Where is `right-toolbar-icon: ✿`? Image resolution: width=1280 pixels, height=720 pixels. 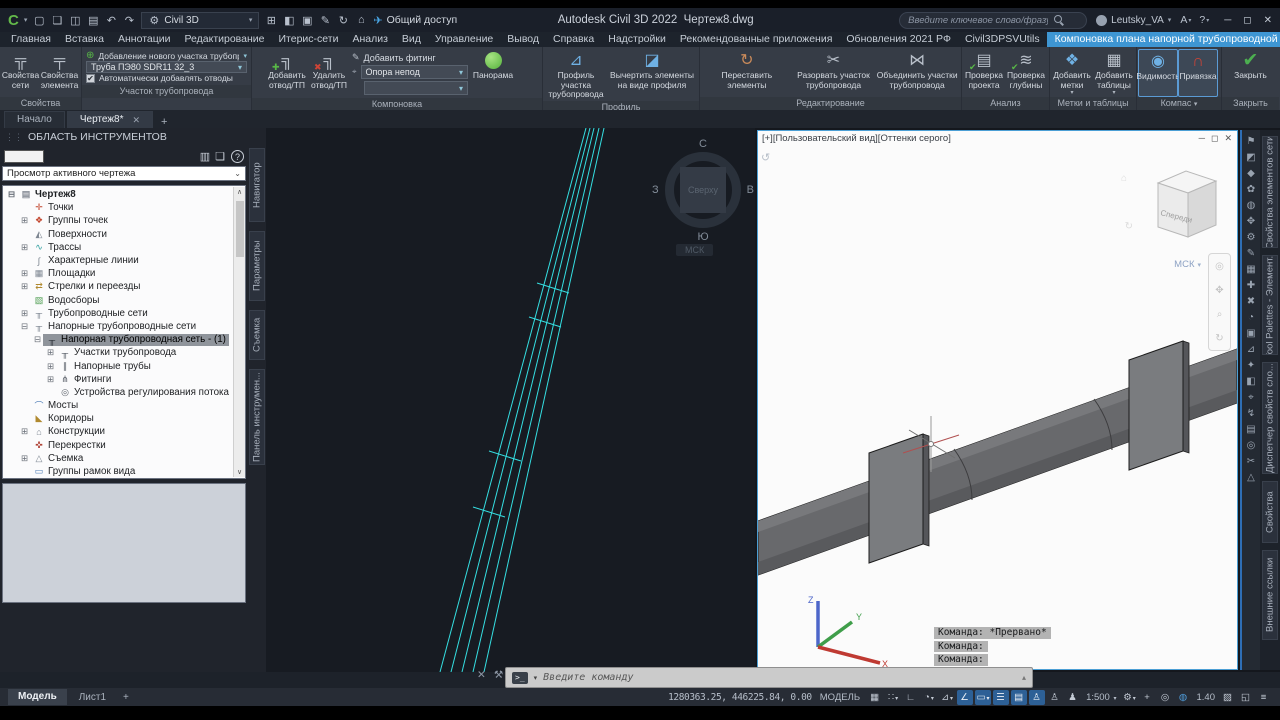 right-toolbar-icon: ✿ is located at coordinates (1251, 189).